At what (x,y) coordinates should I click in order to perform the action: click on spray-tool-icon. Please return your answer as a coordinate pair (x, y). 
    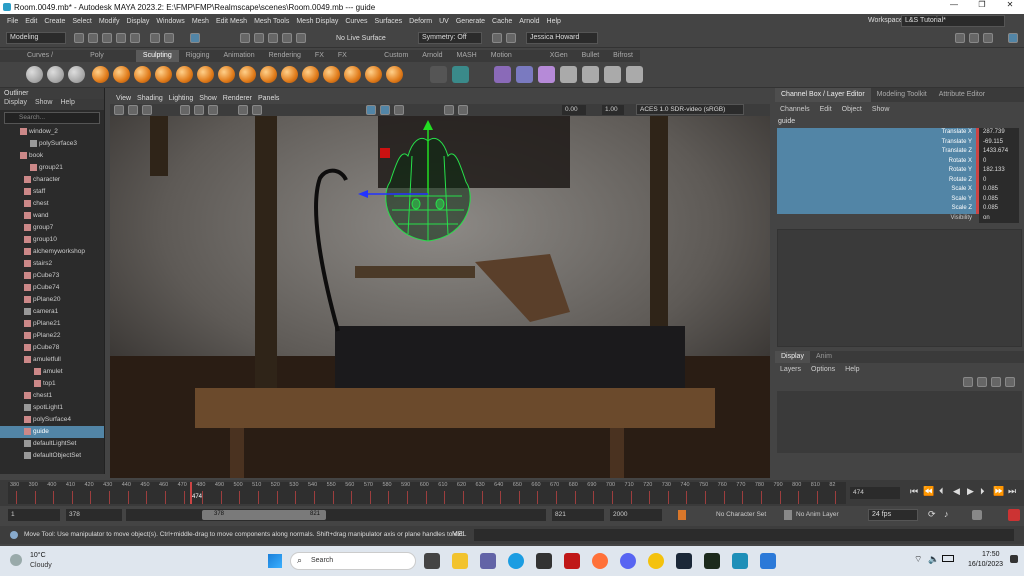
    Looking at the image, I should click on (184, 74).